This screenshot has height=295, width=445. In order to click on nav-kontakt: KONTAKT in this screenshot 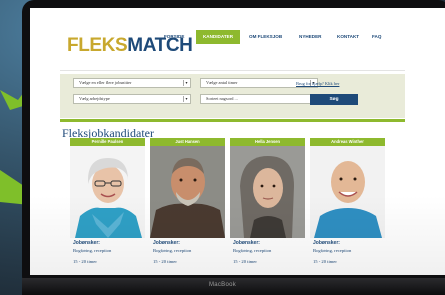, I will do `click(348, 37)`.